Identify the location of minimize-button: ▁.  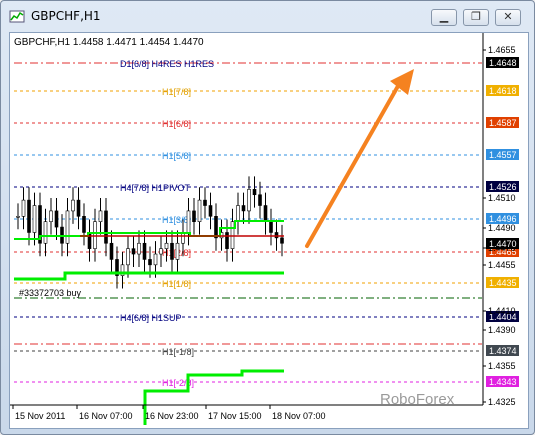
(444, 17).